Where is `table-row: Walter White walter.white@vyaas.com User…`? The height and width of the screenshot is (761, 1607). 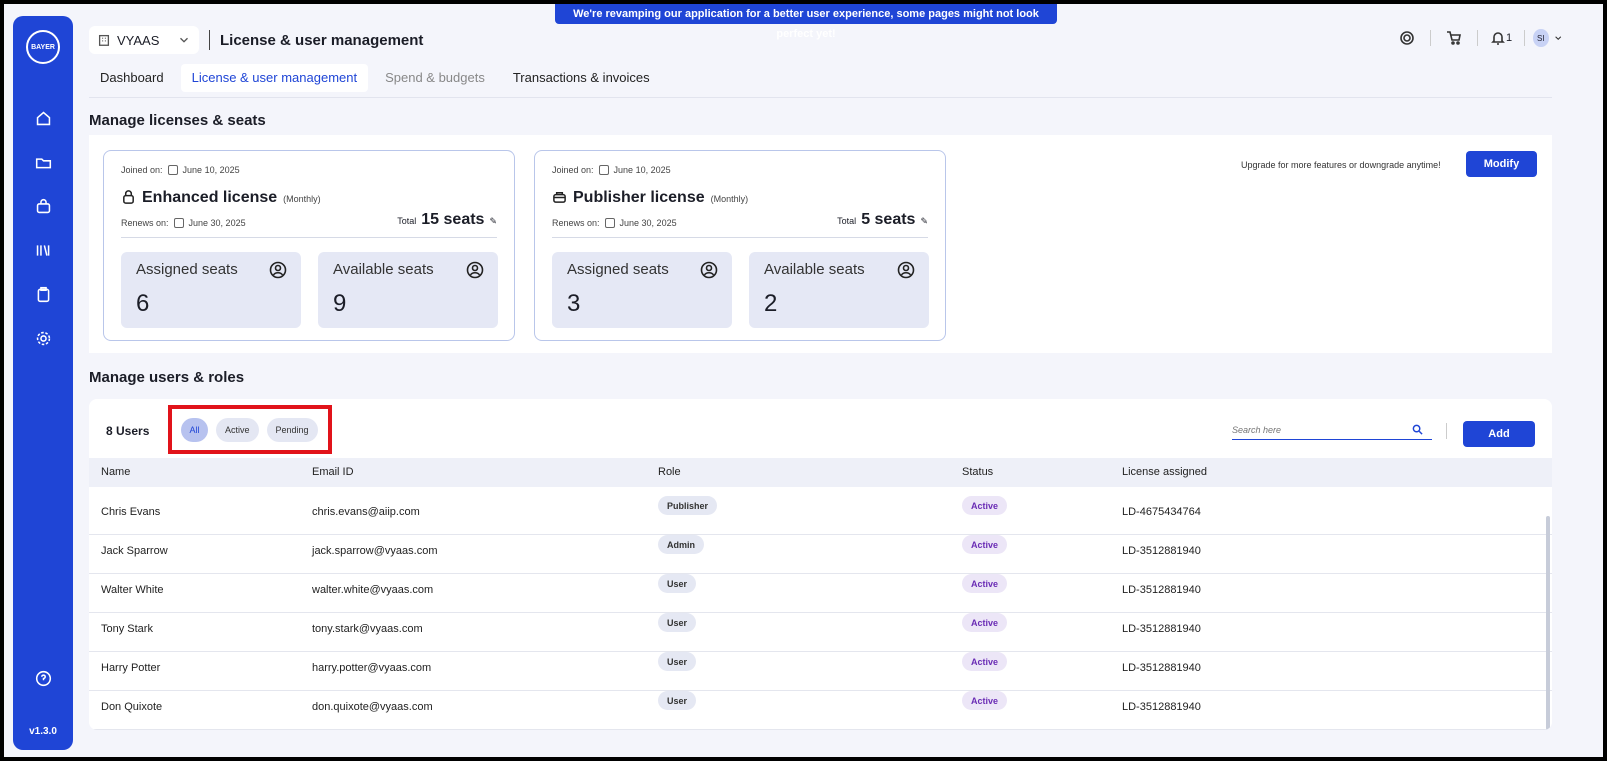 table-row: Walter White walter.white@vyaas.com User… is located at coordinates (820, 593).